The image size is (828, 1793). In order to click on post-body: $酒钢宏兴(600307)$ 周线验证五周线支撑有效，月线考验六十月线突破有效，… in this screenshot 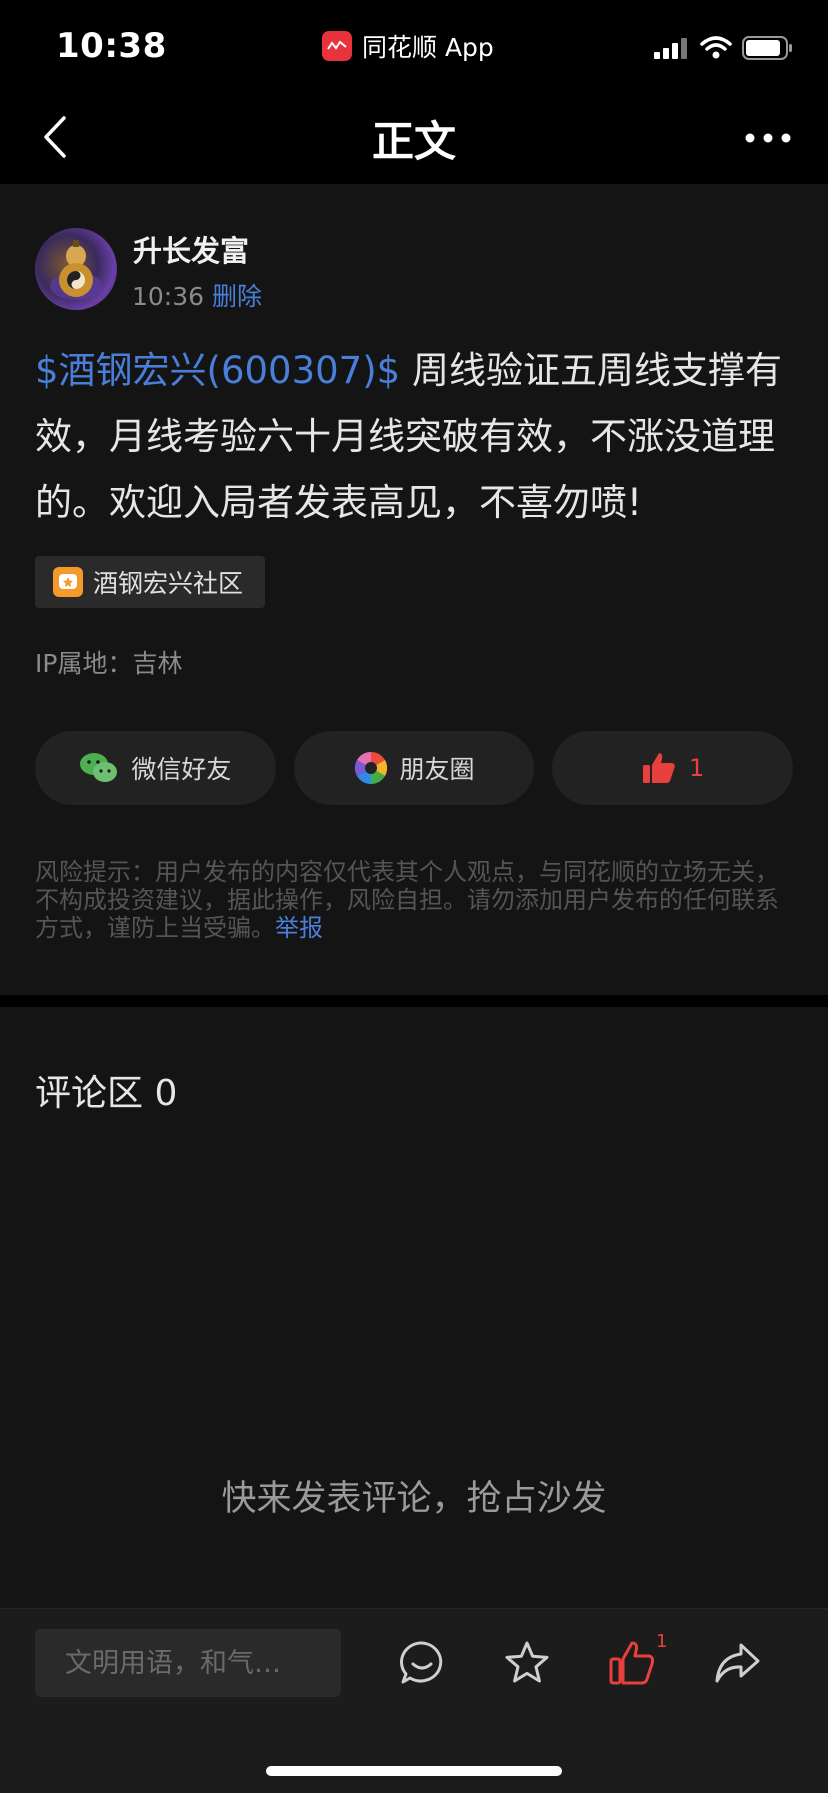, I will do `click(415, 437)`.